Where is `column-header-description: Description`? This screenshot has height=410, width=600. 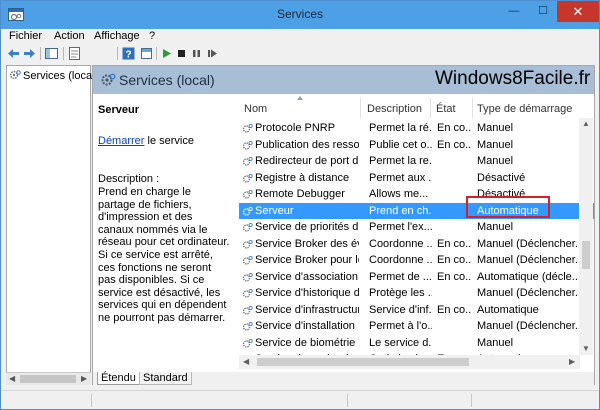
column-header-description: Description is located at coordinates (395, 106).